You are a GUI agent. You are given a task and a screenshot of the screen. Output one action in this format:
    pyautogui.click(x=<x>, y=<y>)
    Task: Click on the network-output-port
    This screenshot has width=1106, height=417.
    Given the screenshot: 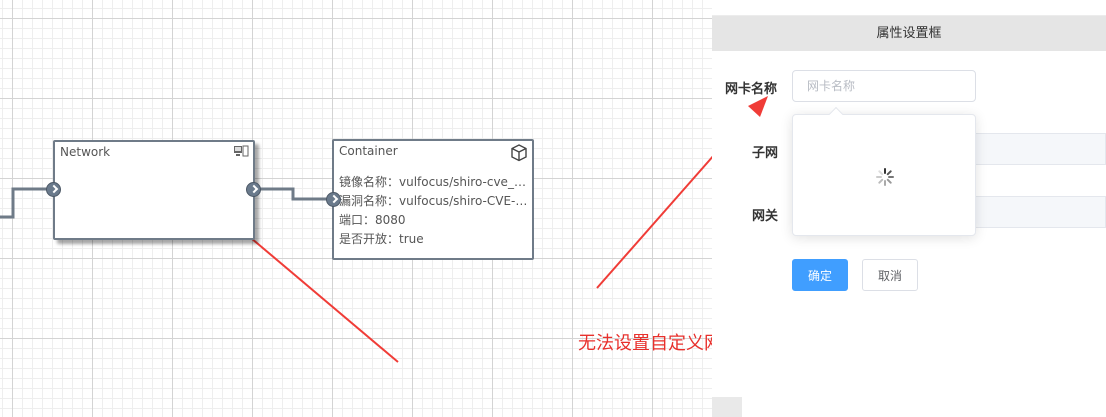 What is the action you would take?
    pyautogui.click(x=253, y=189)
    